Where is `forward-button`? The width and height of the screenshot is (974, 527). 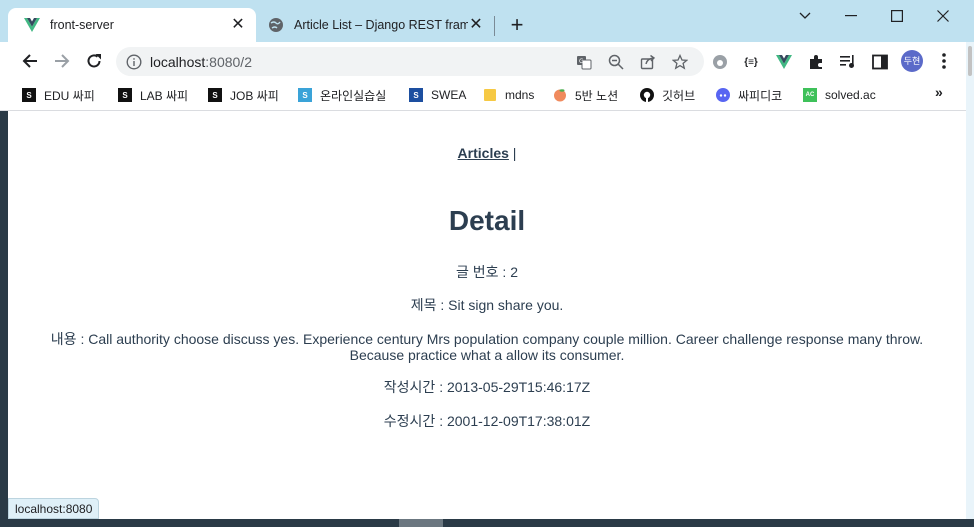
forward-button is located at coordinates (62, 61).